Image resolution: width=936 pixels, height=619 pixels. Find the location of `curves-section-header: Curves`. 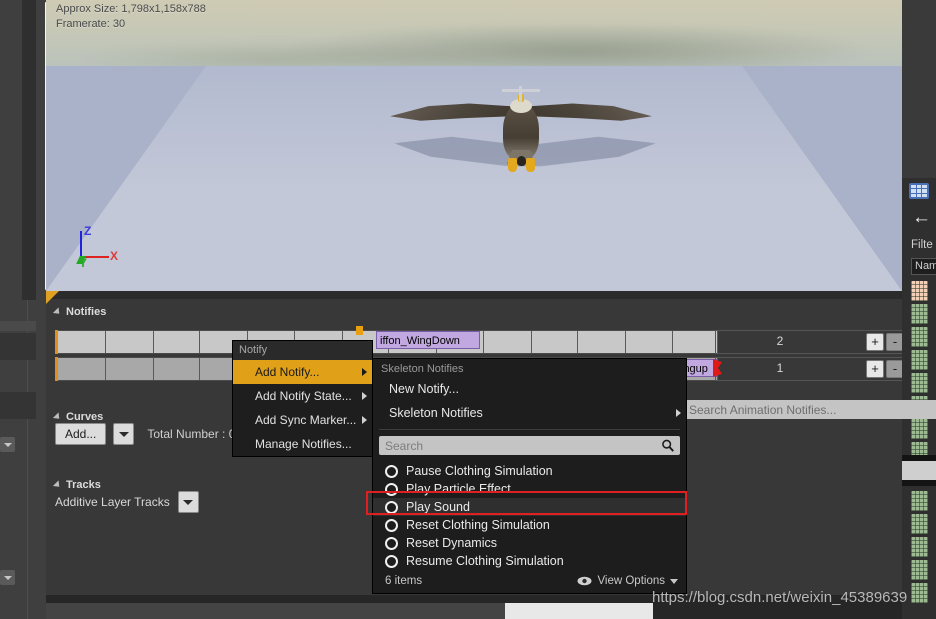

curves-section-header: Curves is located at coordinates (77, 417).